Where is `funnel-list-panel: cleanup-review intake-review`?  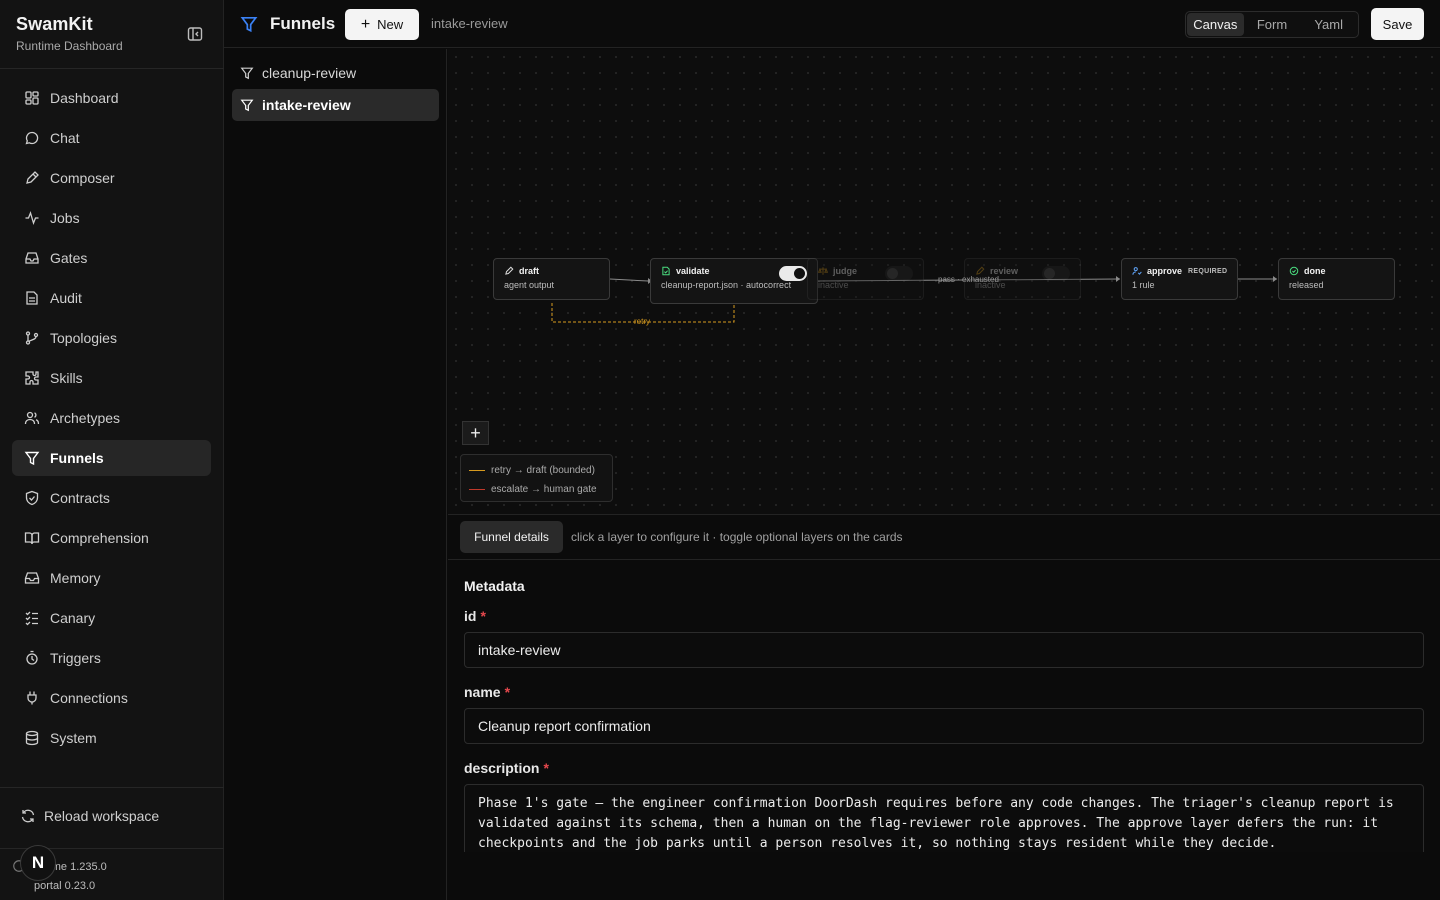
funnel-list-panel: cleanup-review intake-review is located at coordinates (335, 474).